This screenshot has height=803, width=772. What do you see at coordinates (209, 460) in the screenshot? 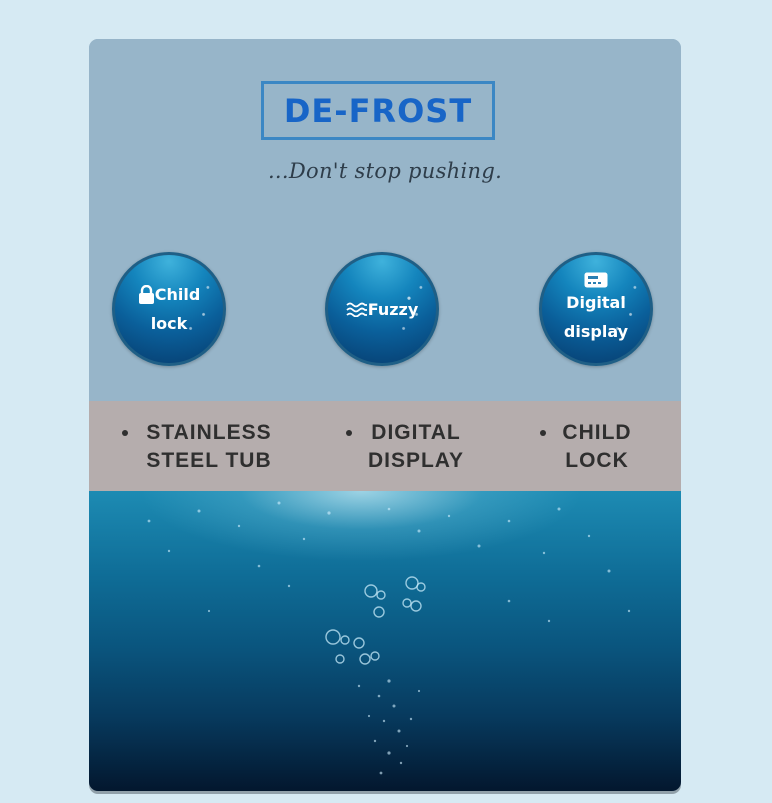
I see `feature-line2: STEEL TUB` at bounding box center [209, 460].